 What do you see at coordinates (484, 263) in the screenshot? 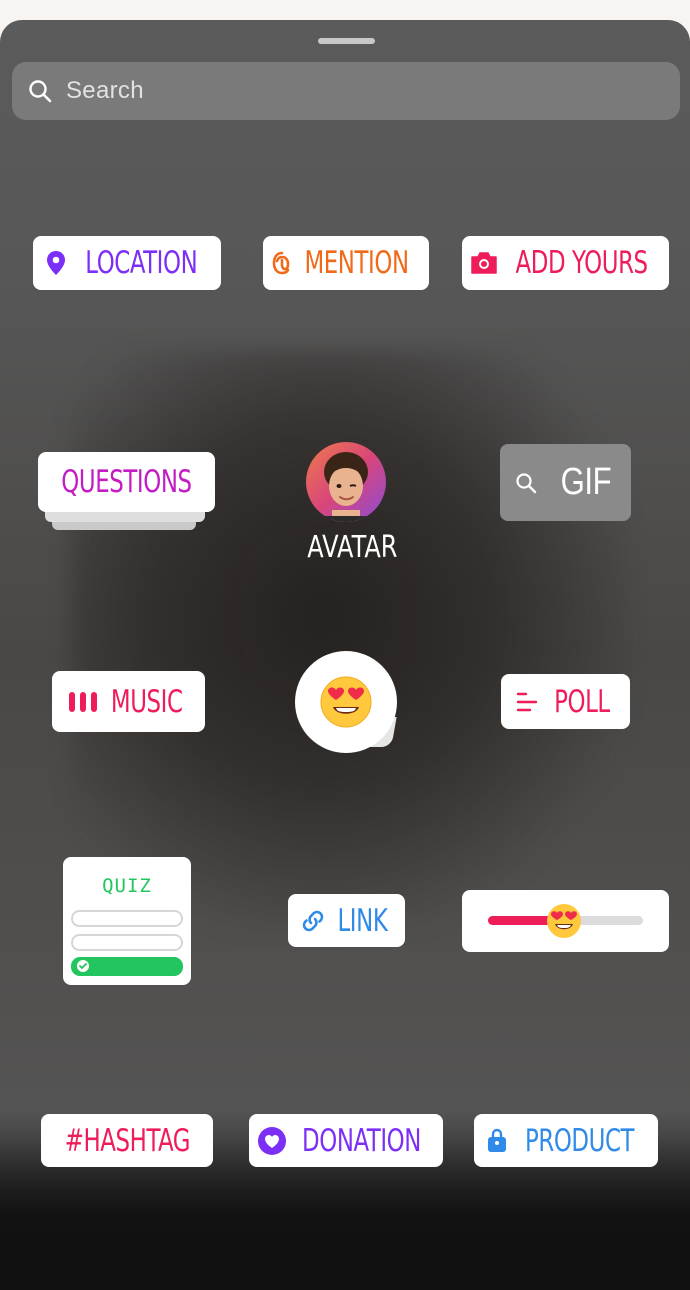
I see `camera-icon` at bounding box center [484, 263].